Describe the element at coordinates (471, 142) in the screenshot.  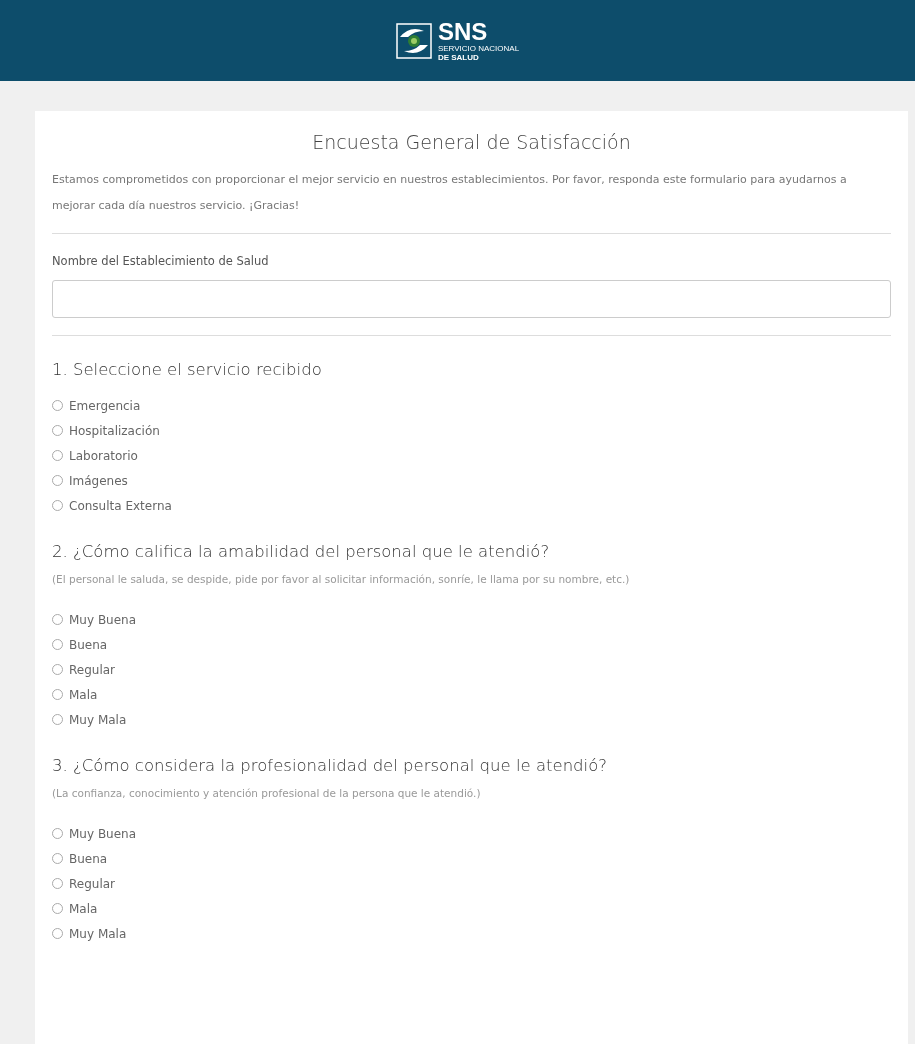
I see `form-title: Encuesta General de Satisfacción` at that location.